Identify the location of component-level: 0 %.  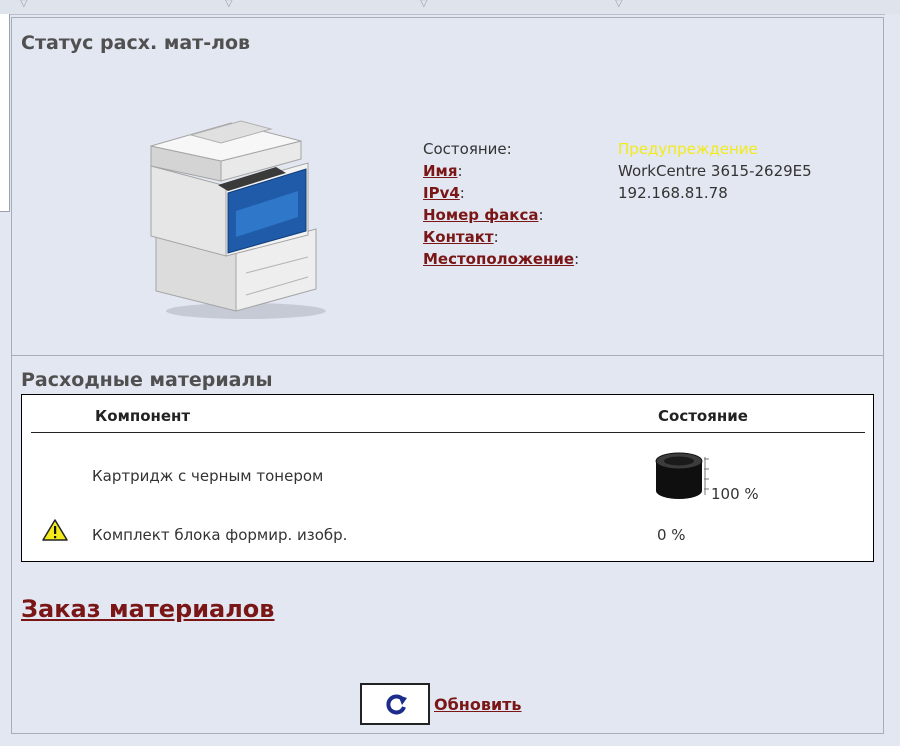
(671, 535).